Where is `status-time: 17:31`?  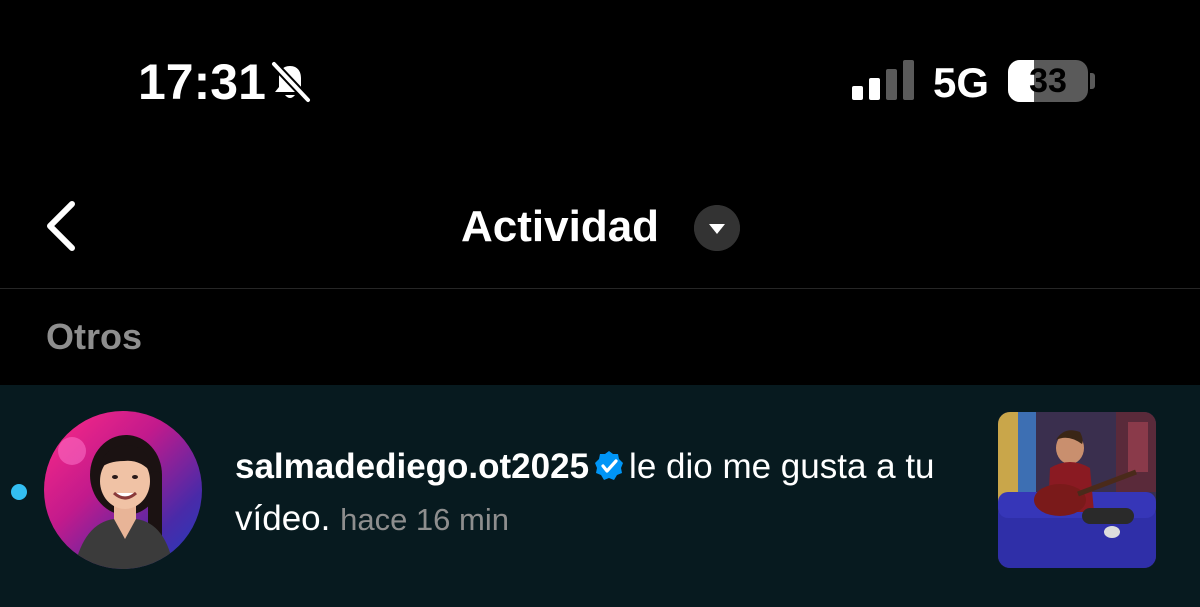 status-time: 17:31 is located at coordinates (202, 82).